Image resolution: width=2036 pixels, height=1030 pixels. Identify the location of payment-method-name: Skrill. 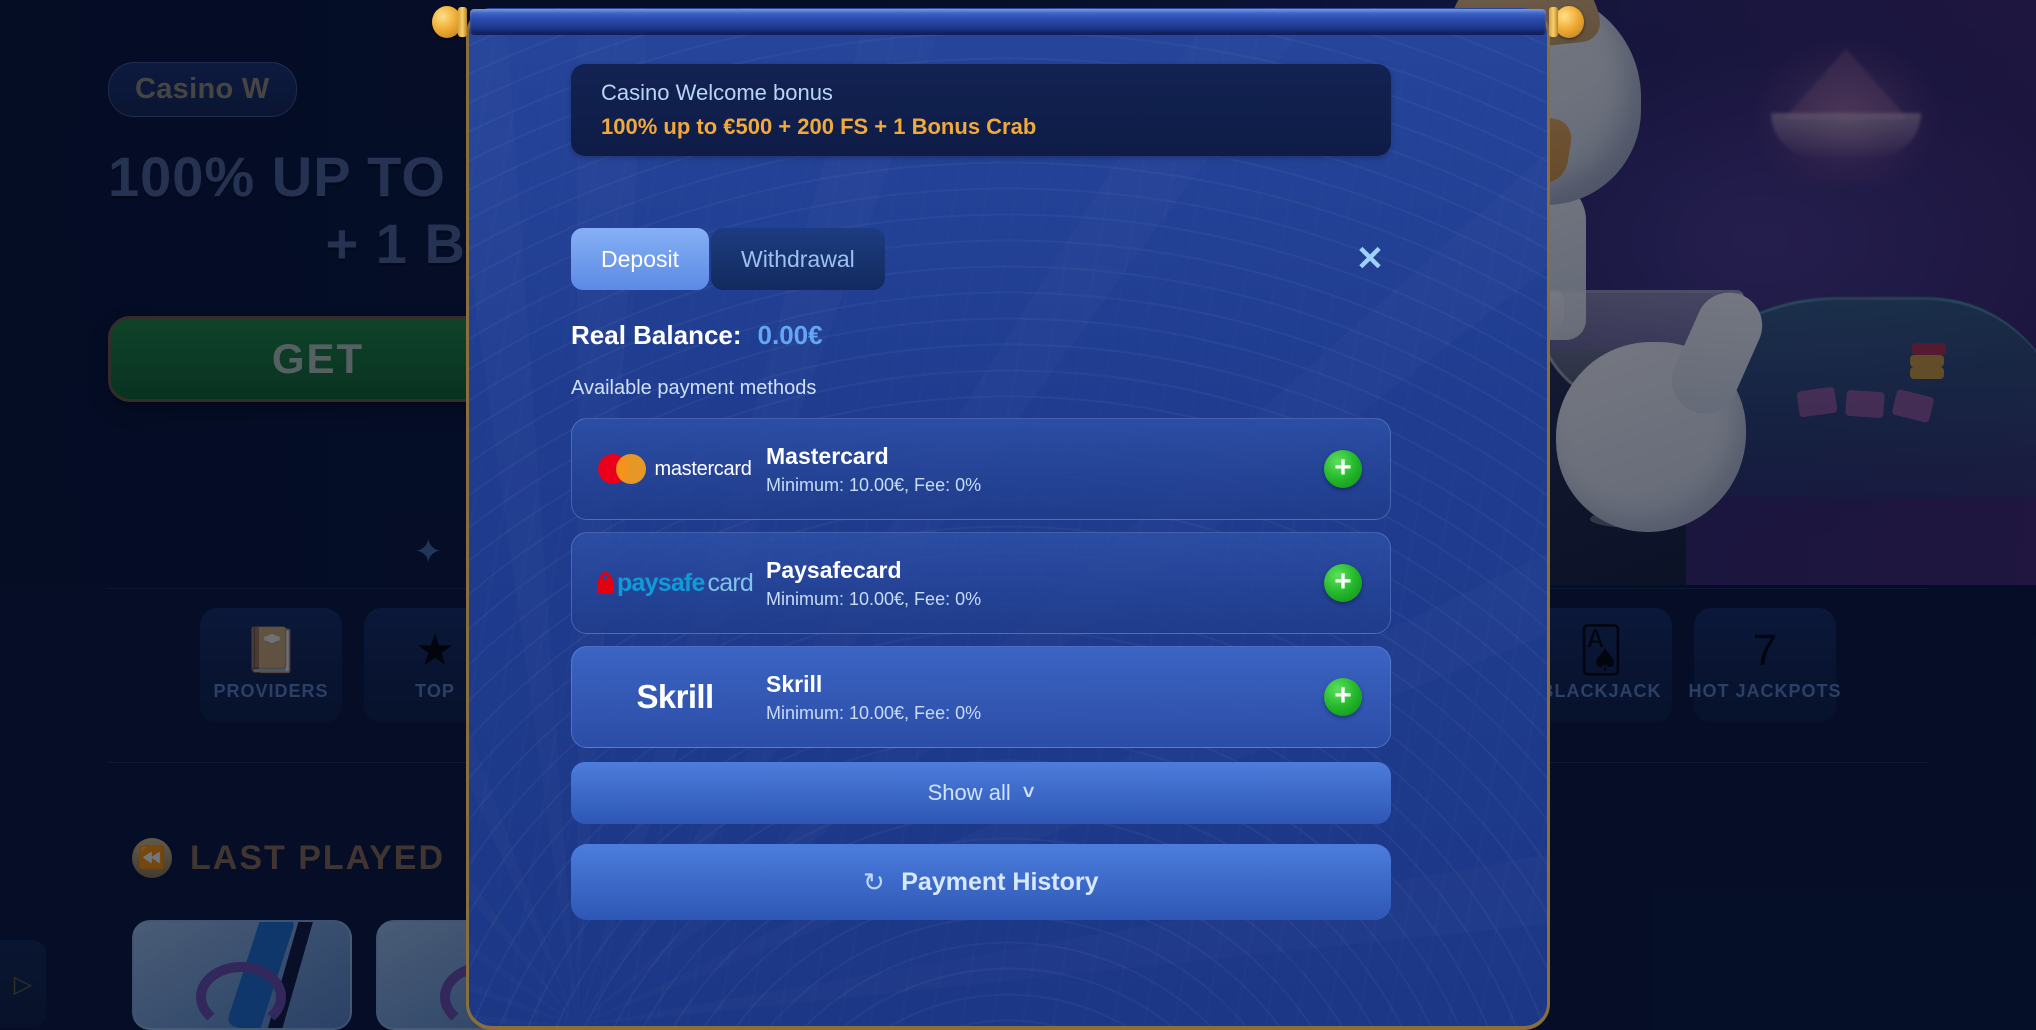
(794, 683).